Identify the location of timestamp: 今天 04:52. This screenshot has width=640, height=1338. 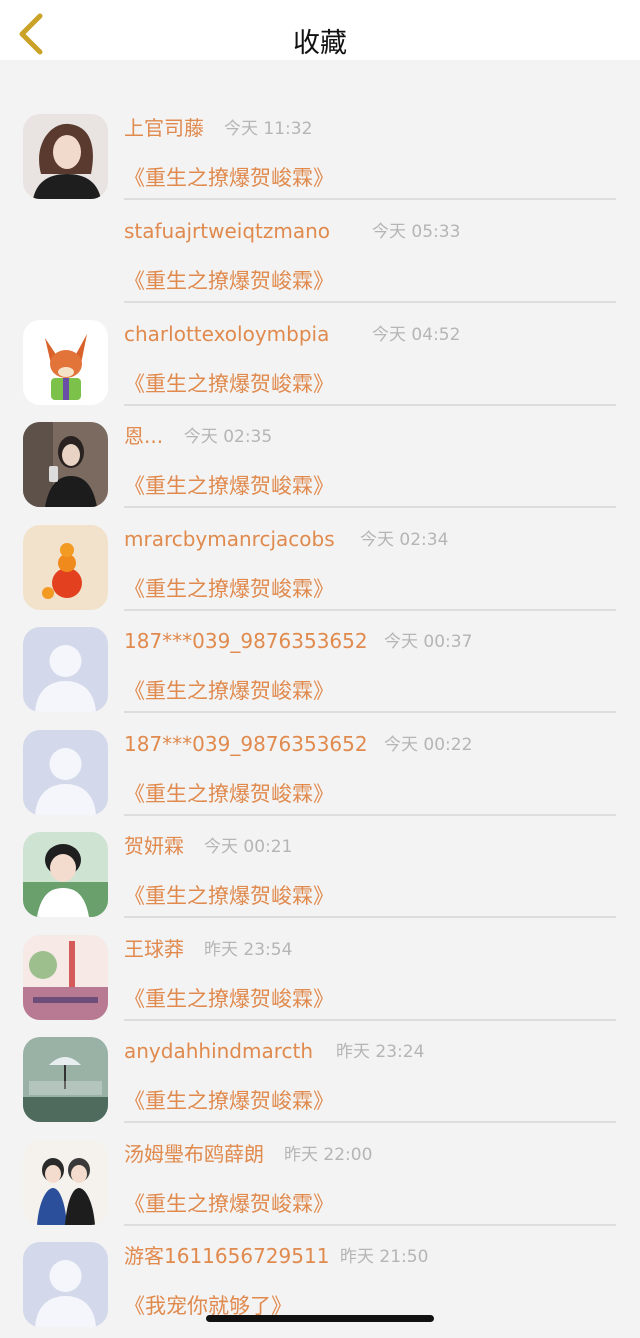
(416, 335).